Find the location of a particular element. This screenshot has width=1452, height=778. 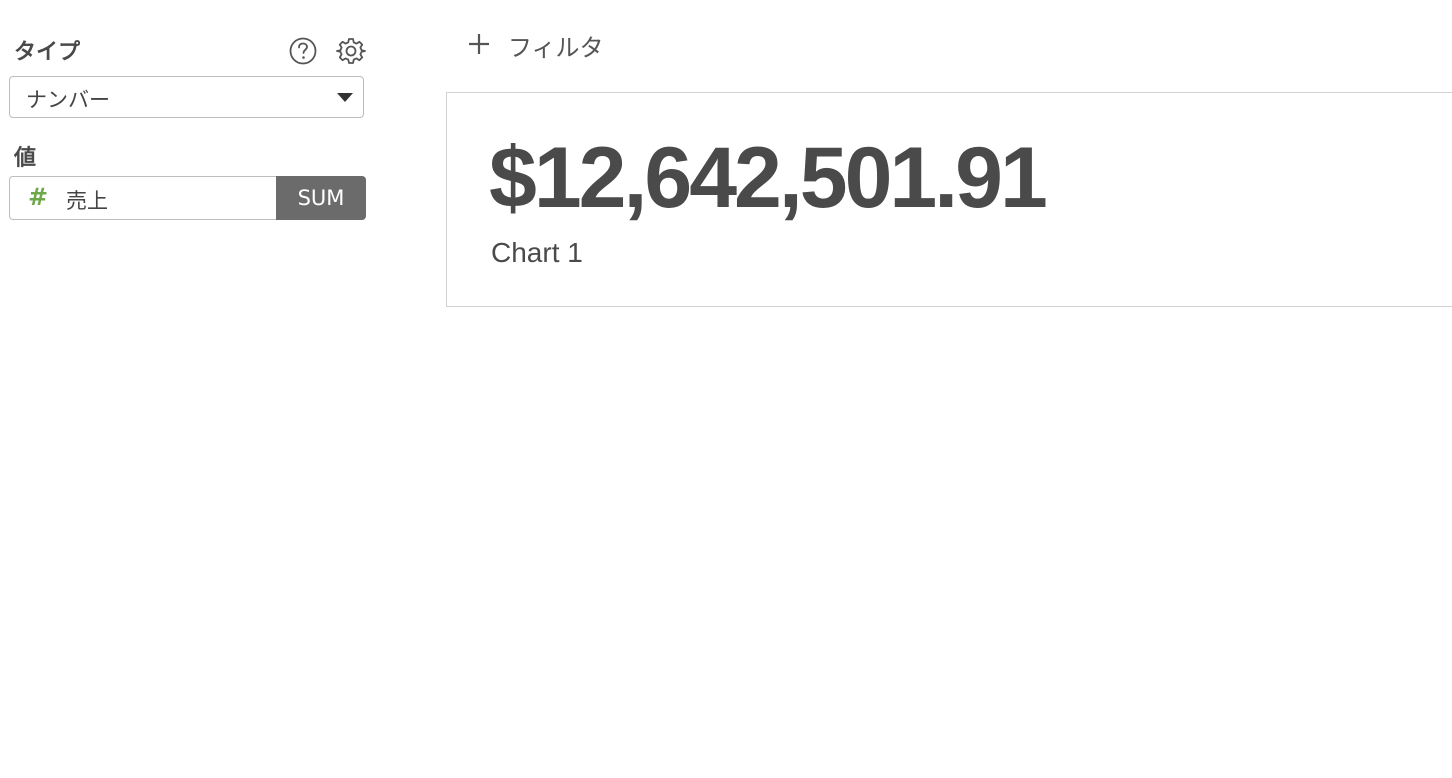

type-label: タイプ is located at coordinates (47, 52).